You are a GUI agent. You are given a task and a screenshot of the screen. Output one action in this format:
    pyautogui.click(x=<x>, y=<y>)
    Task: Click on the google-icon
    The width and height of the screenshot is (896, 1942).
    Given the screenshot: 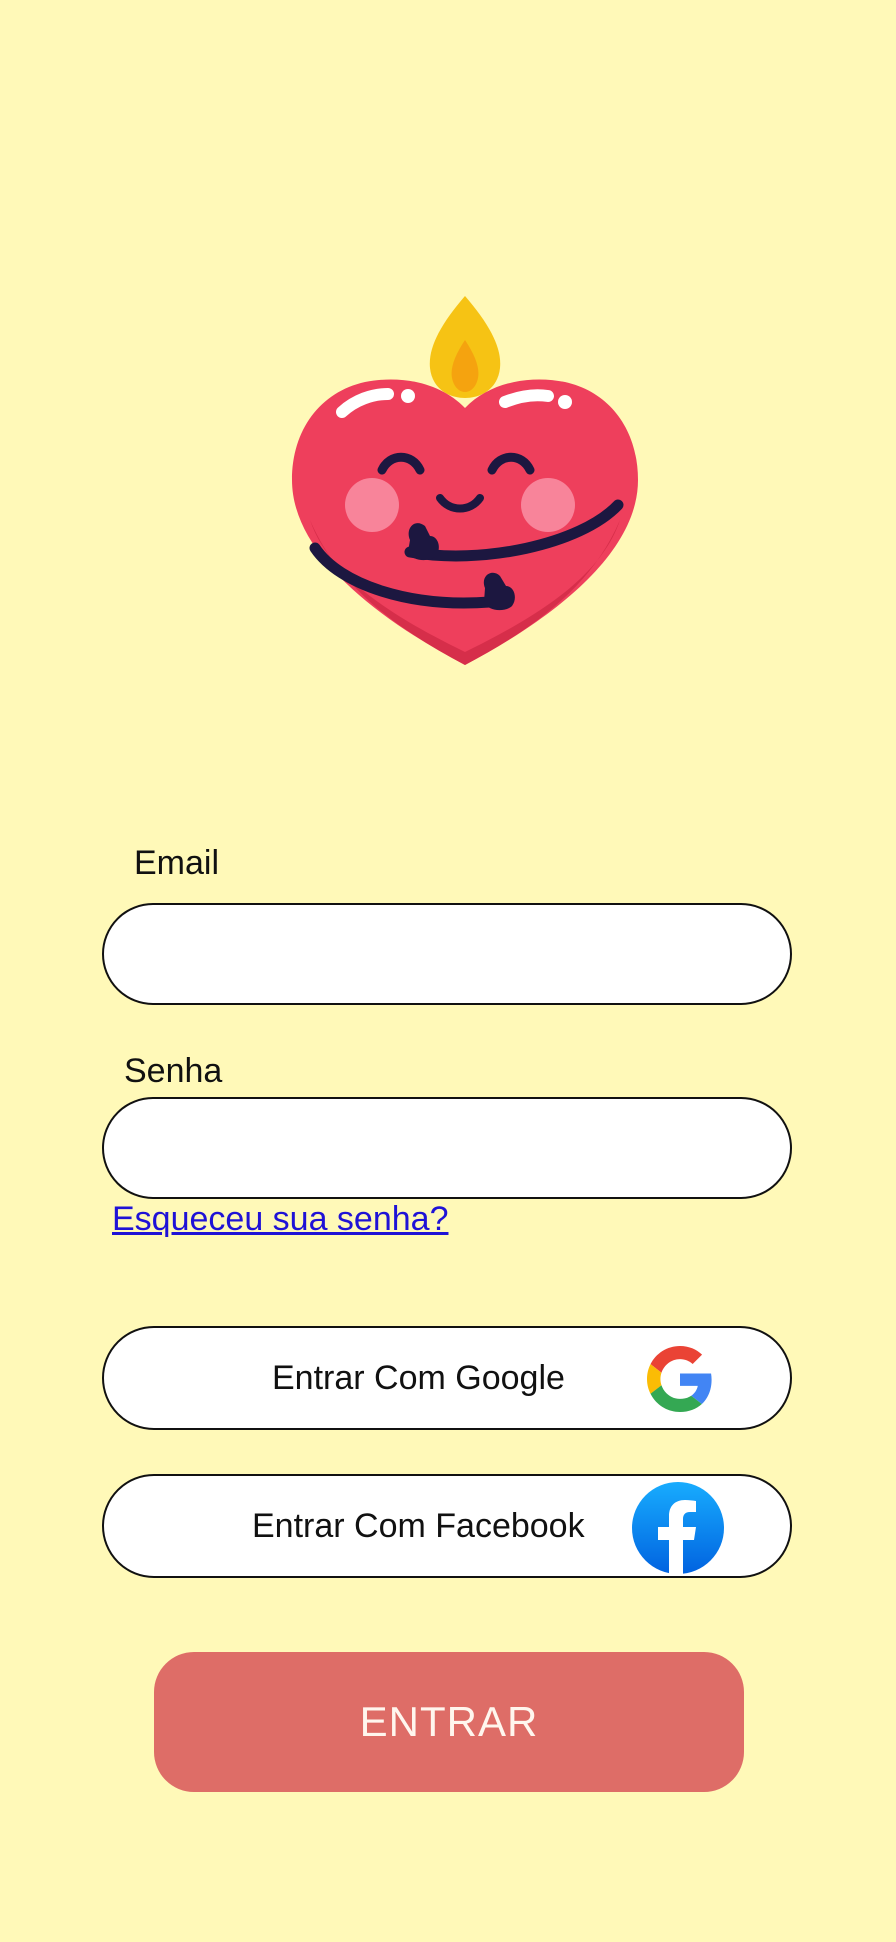 What is the action you would take?
    pyautogui.click(x=679, y=1379)
    